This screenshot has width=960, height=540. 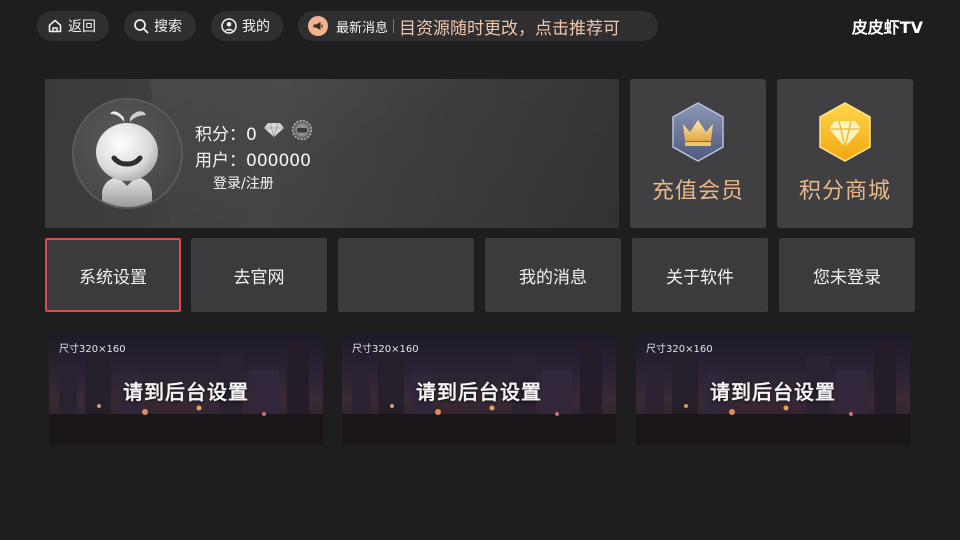 I want to click on news-text: 目资源随时更改，点击推荐可, so click(x=510, y=28).